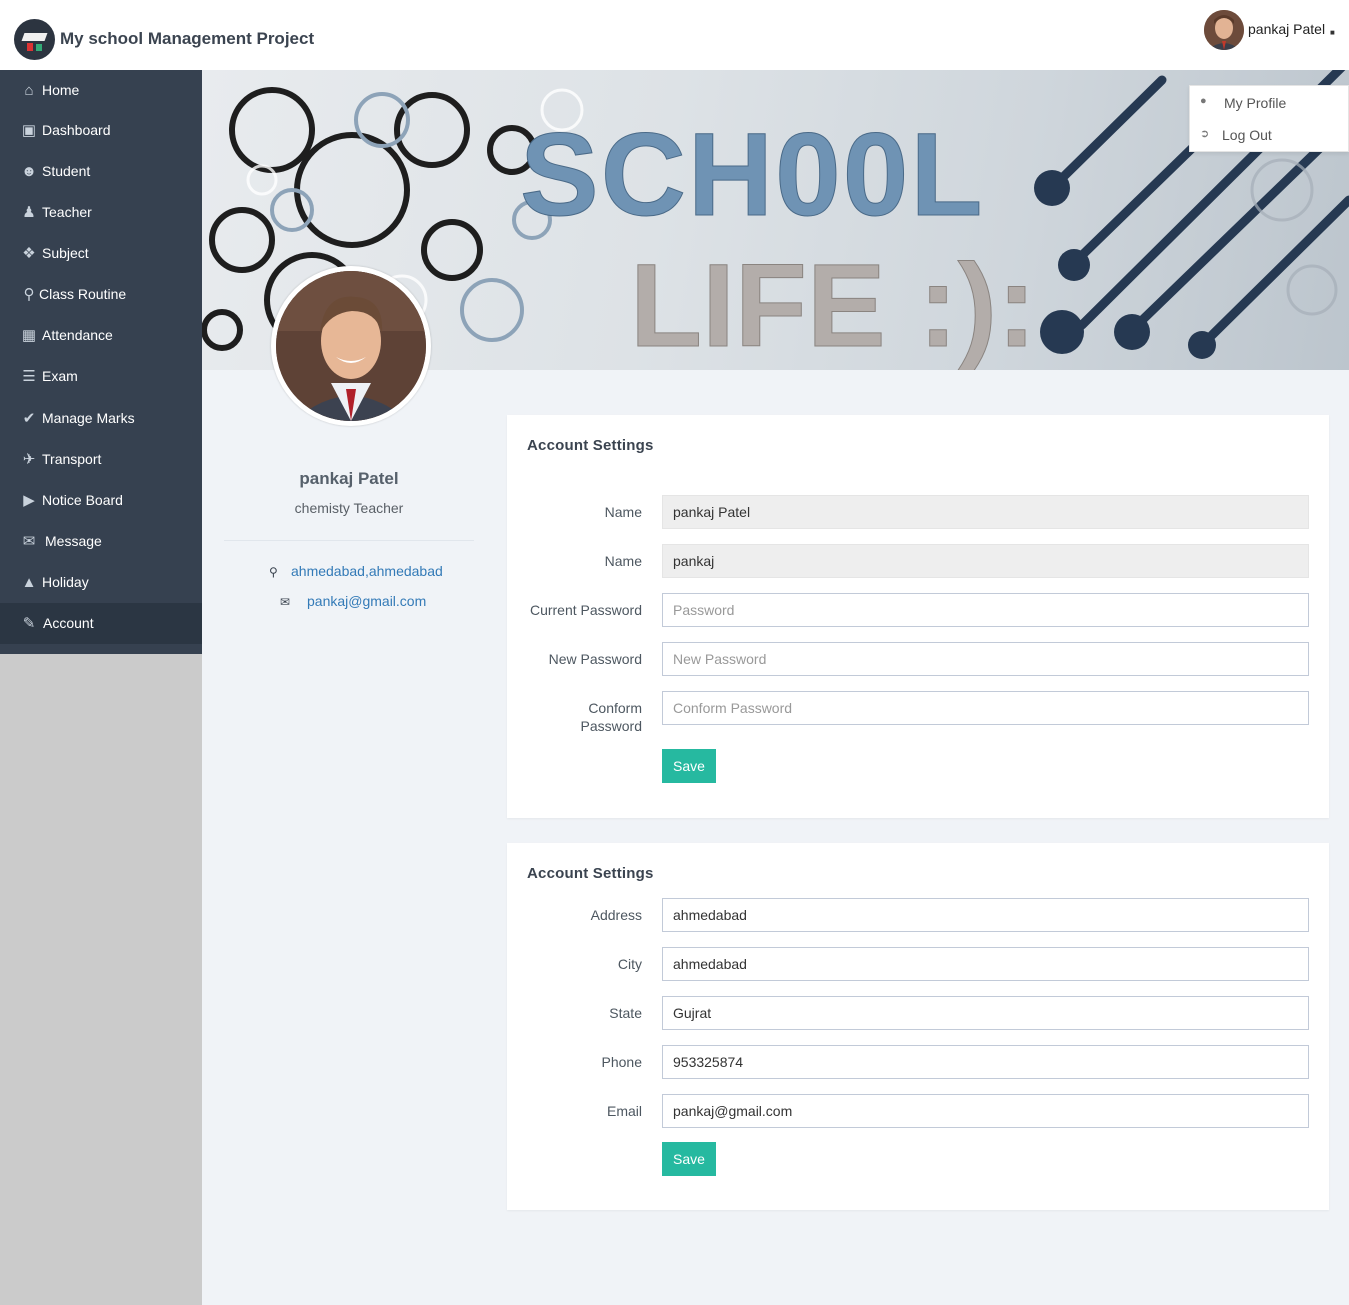 The height and width of the screenshot is (1305, 1349). What do you see at coordinates (985, 1062) in the screenshot?
I see `phone-field` at bounding box center [985, 1062].